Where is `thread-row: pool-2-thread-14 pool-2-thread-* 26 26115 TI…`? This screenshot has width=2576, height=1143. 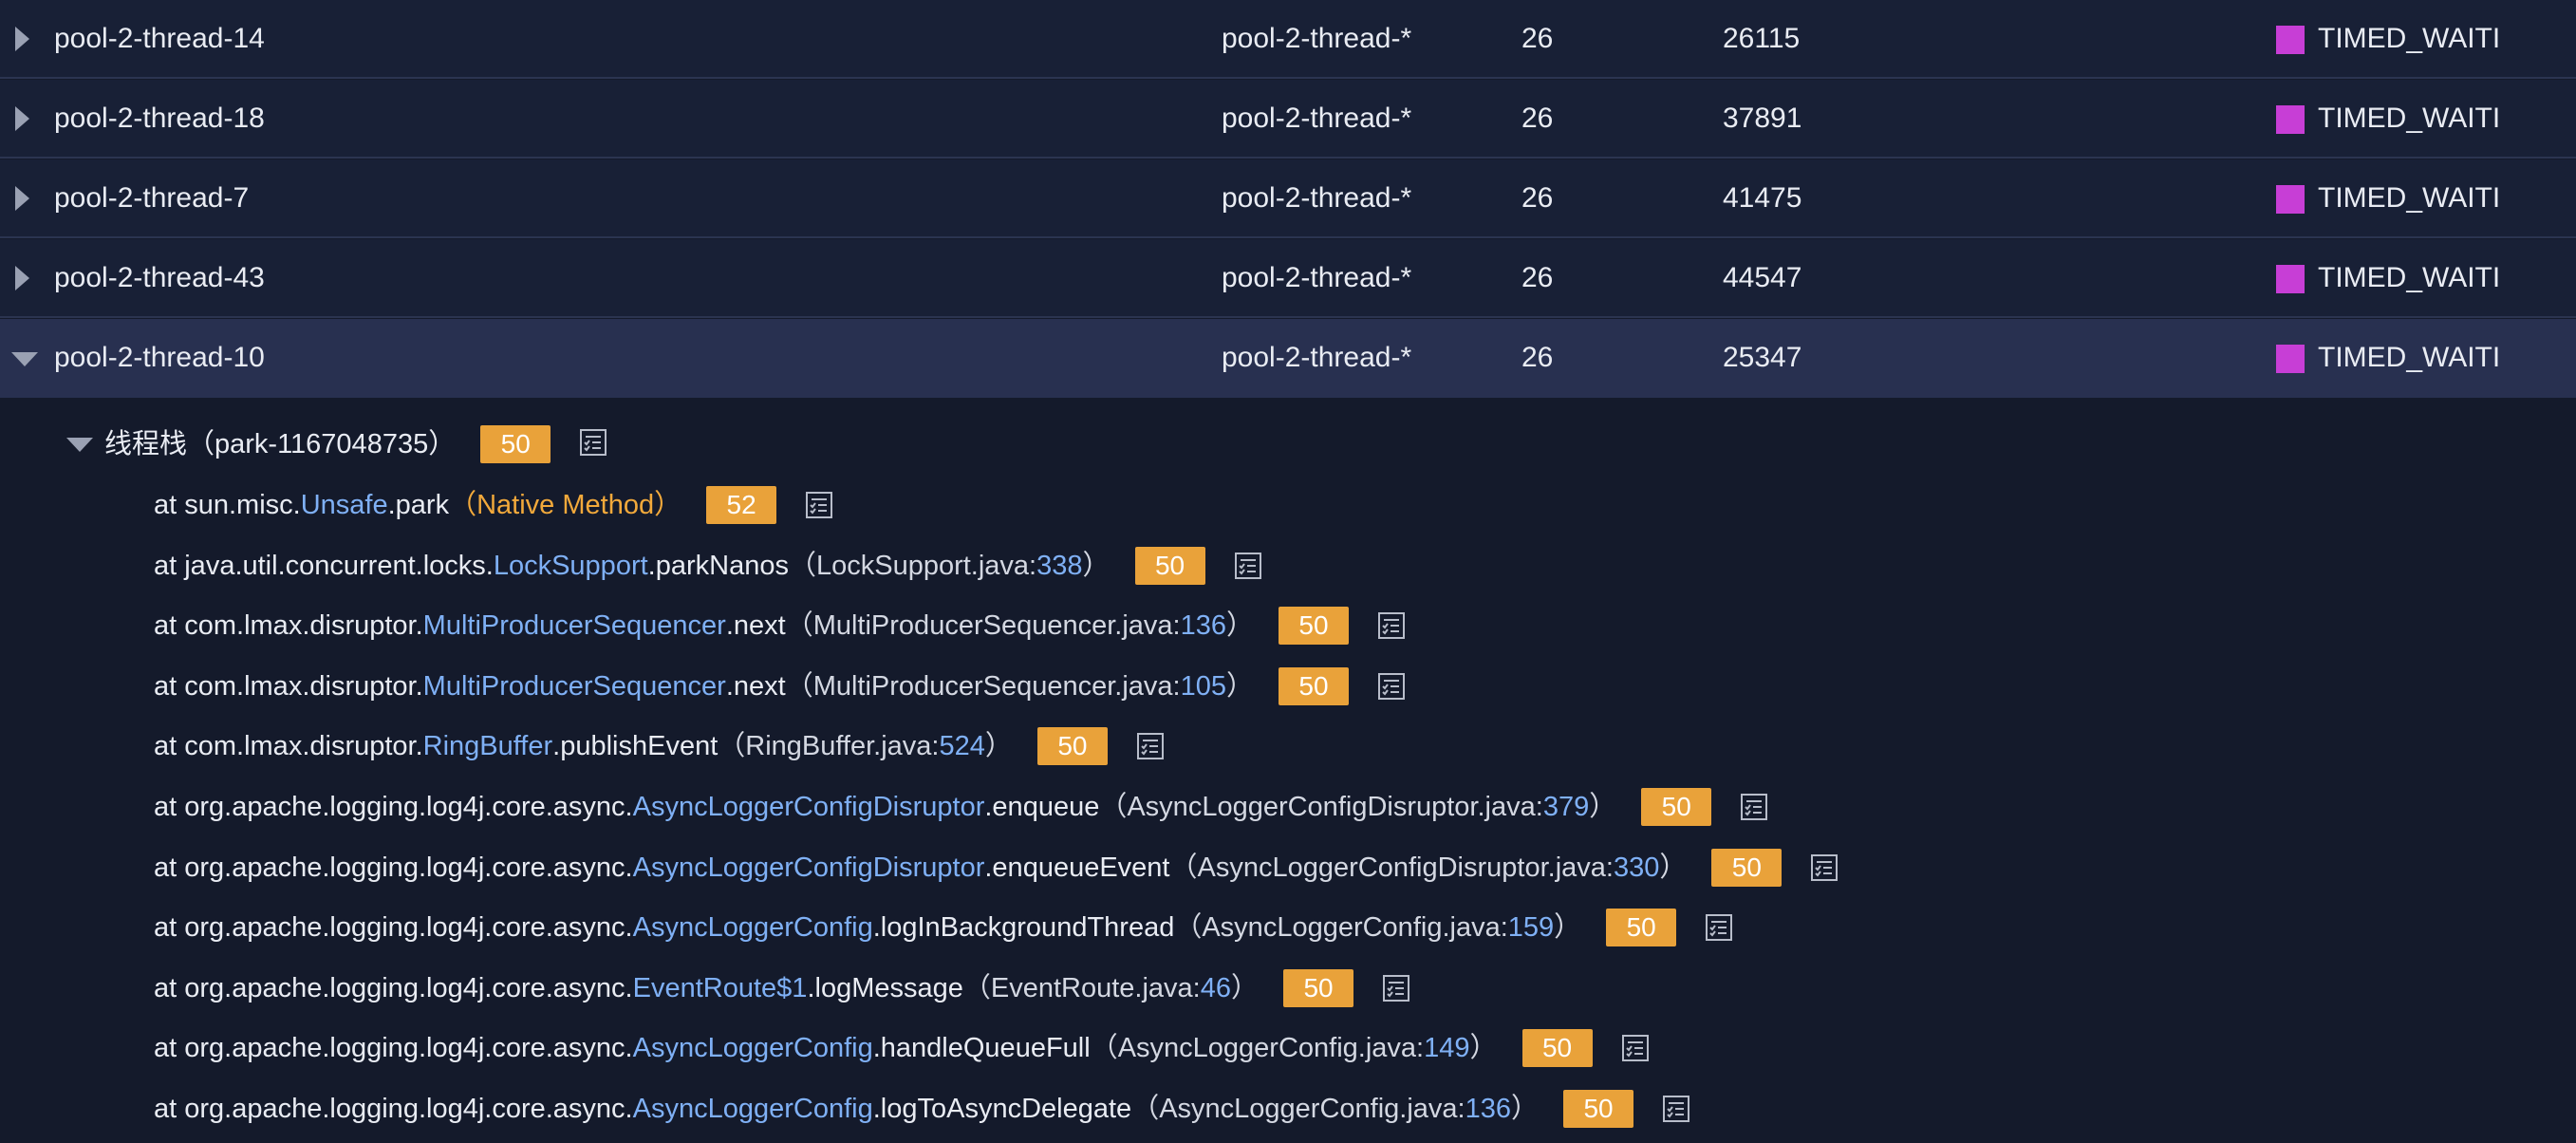
thread-row: pool-2-thread-14 pool-2-thread-* 26 26115 TI… is located at coordinates (1288, 39).